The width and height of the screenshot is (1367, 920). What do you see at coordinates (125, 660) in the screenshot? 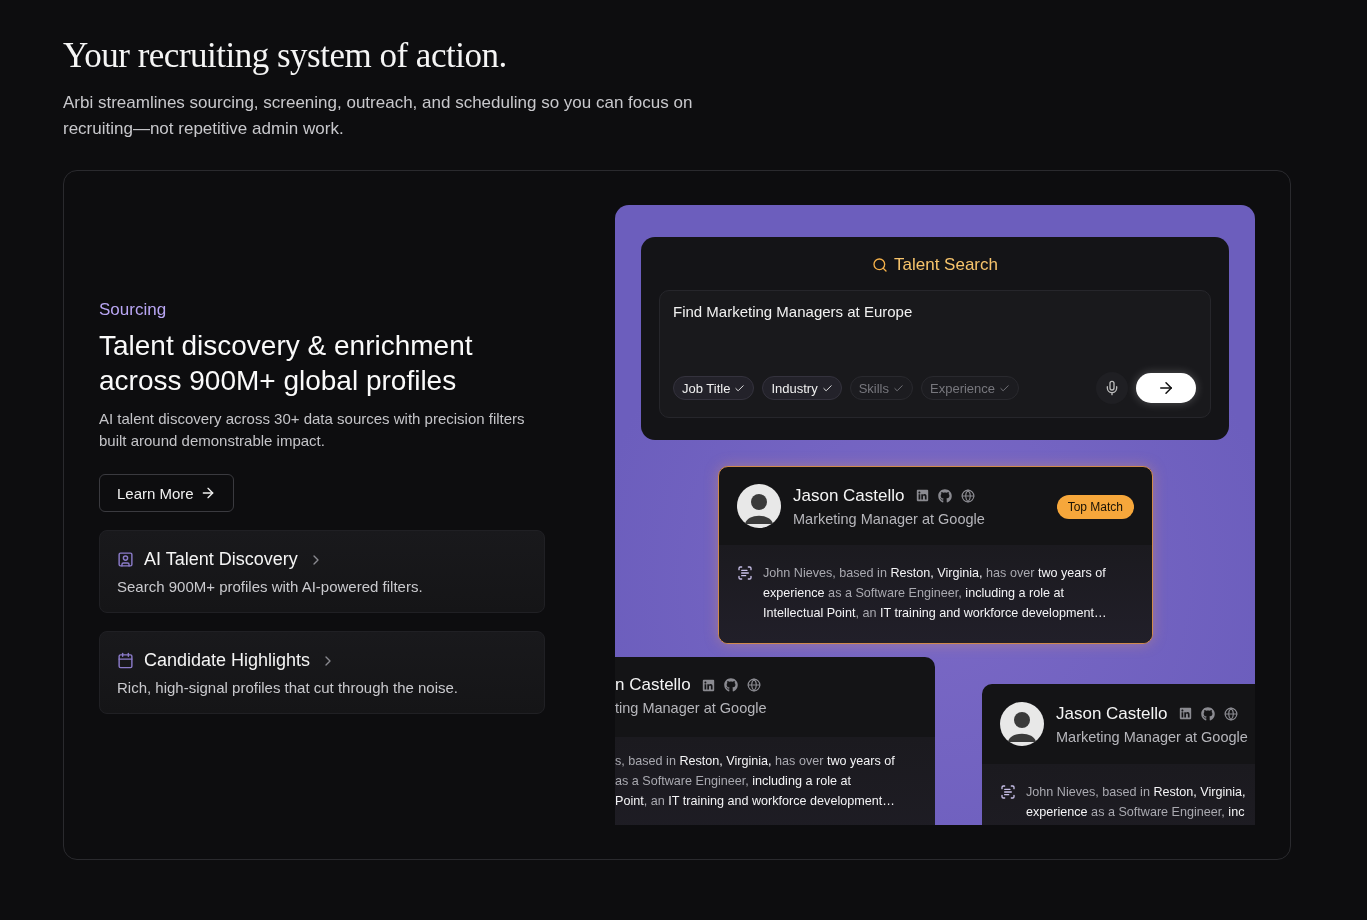
I see `calendar-icon` at bounding box center [125, 660].